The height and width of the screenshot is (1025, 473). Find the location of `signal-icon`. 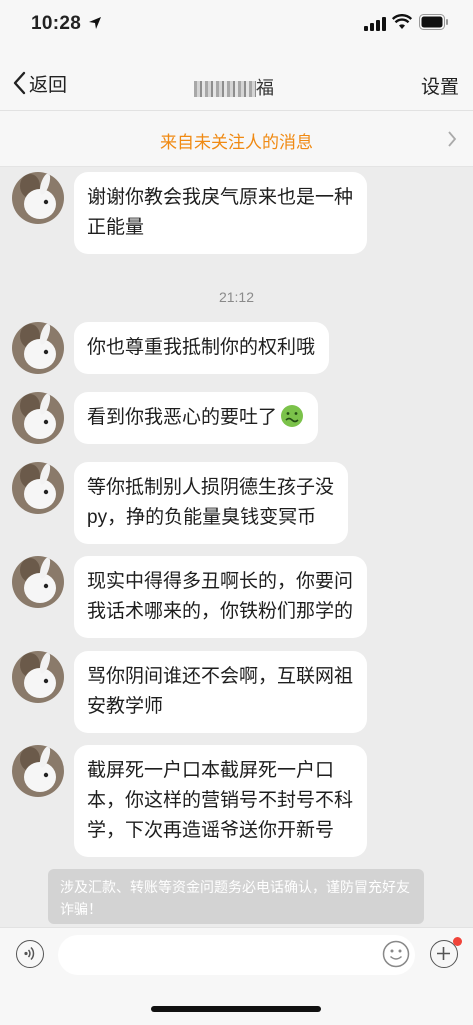

signal-icon is located at coordinates (375, 24).